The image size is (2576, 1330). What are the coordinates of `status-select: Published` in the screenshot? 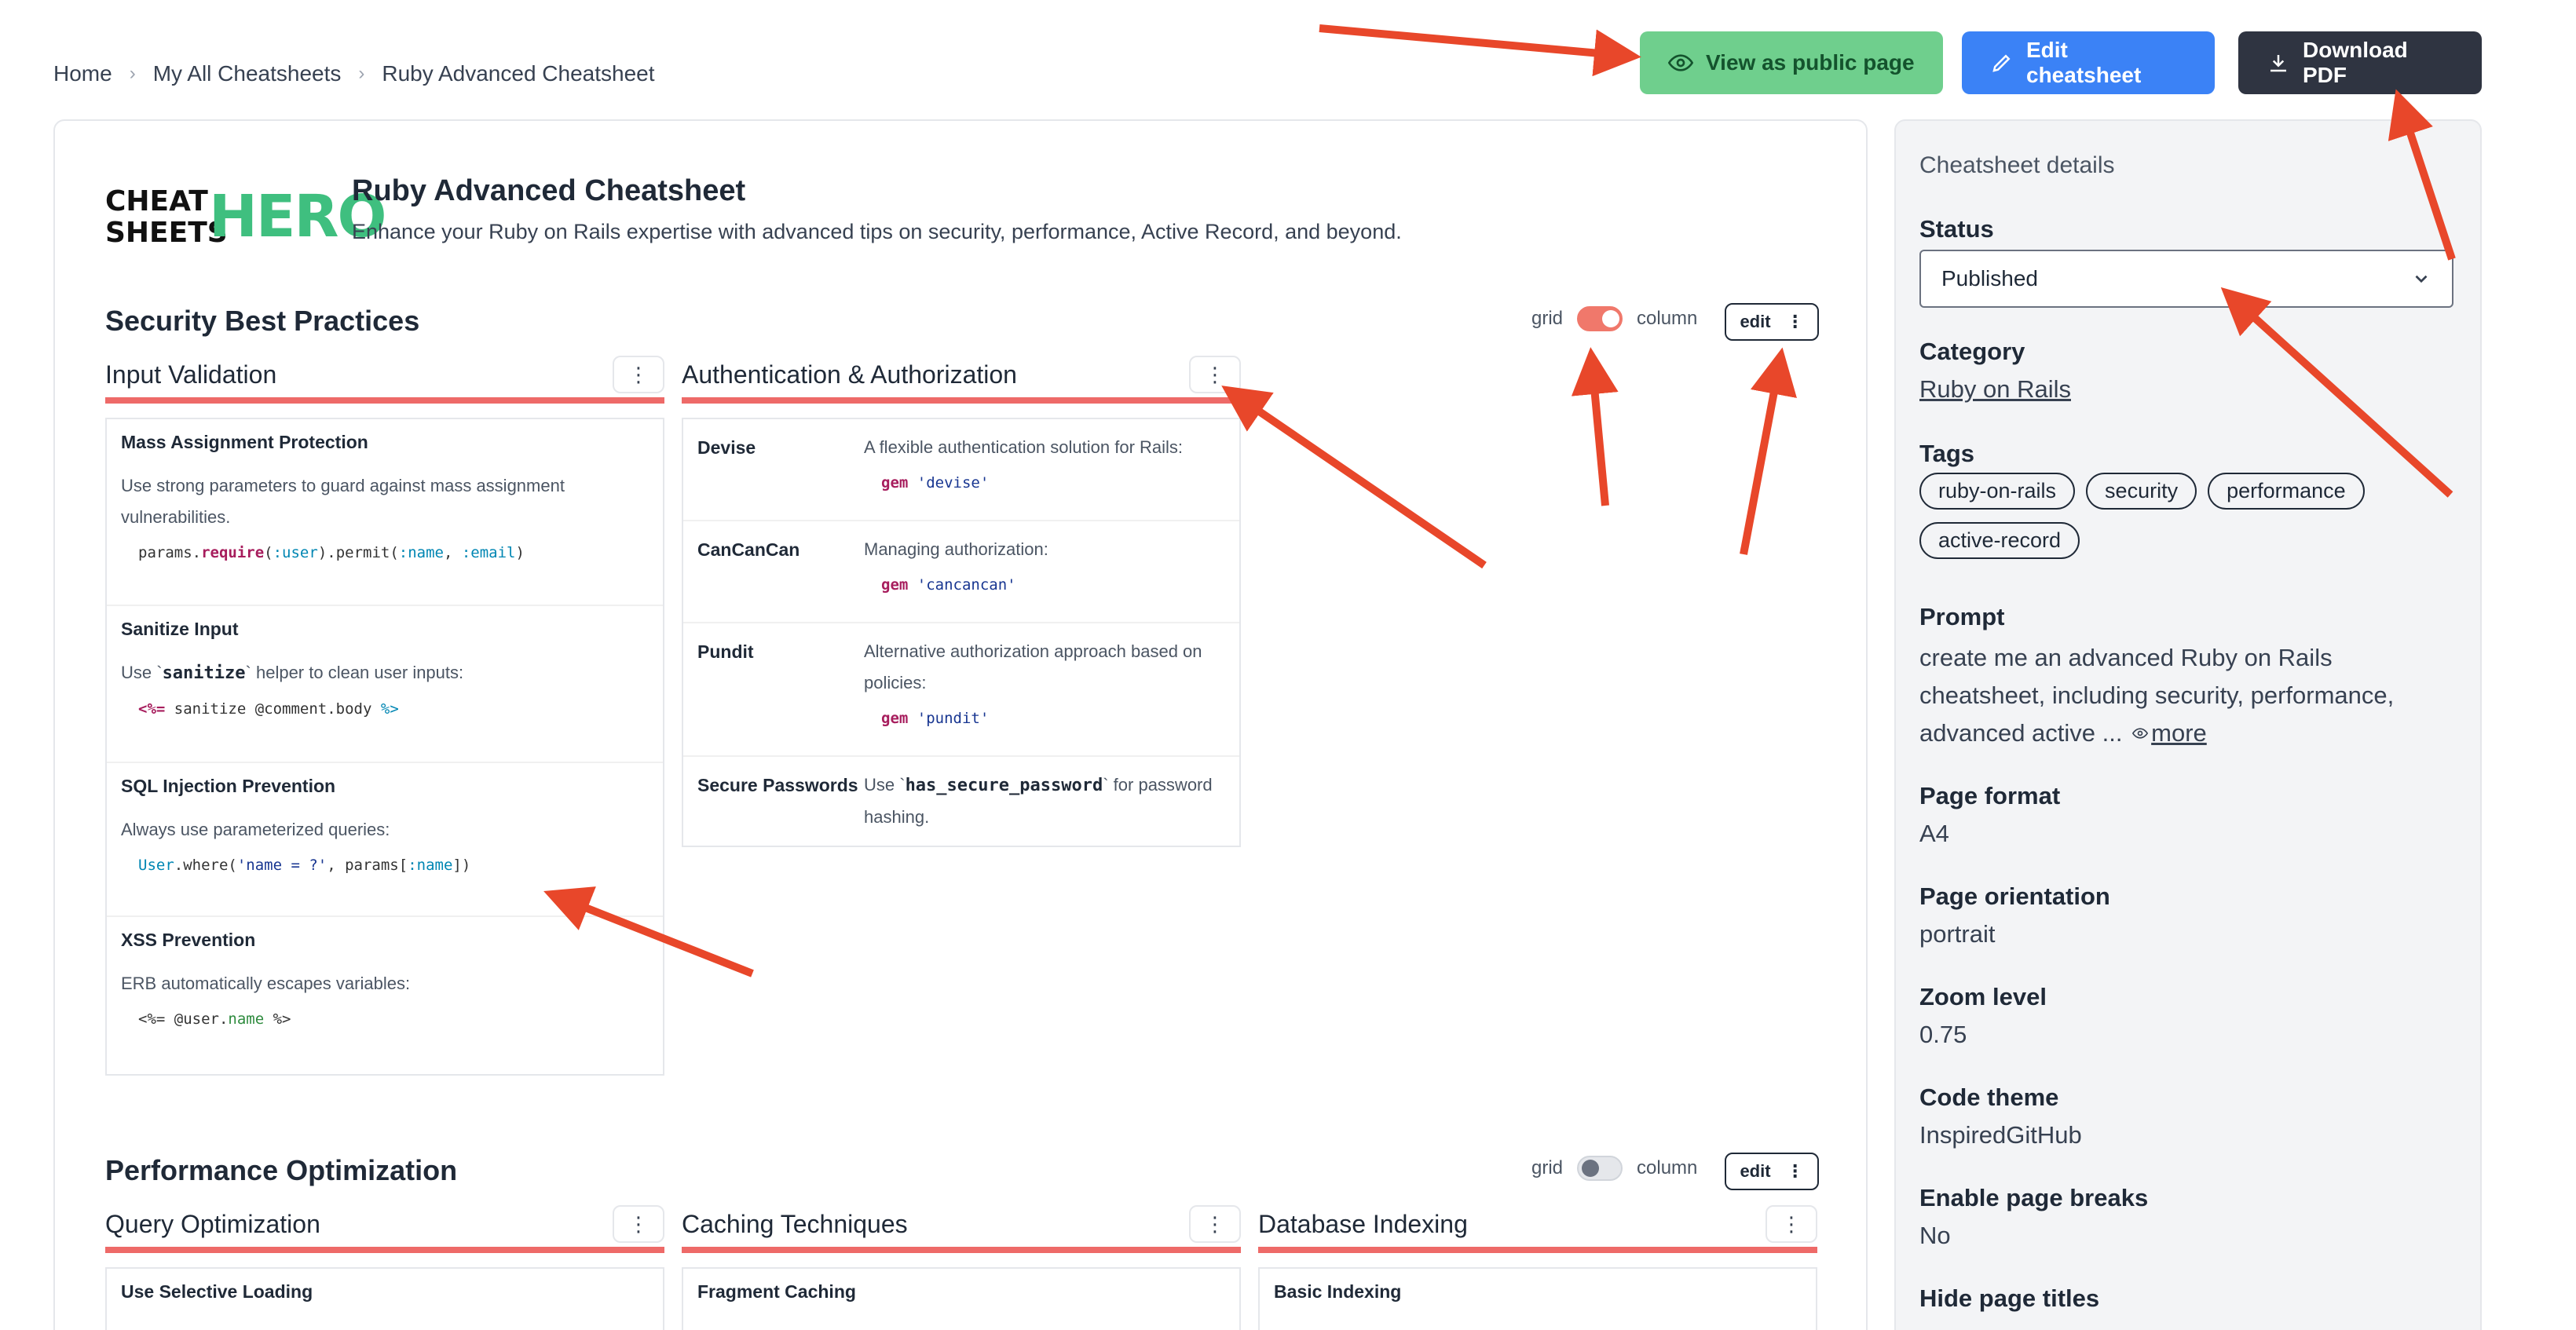 It's located at (2186, 279).